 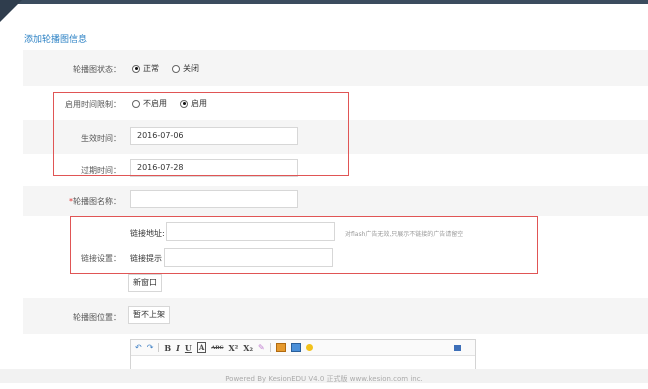 What do you see at coordinates (188, 348) in the screenshot?
I see `underline-button: U` at bounding box center [188, 348].